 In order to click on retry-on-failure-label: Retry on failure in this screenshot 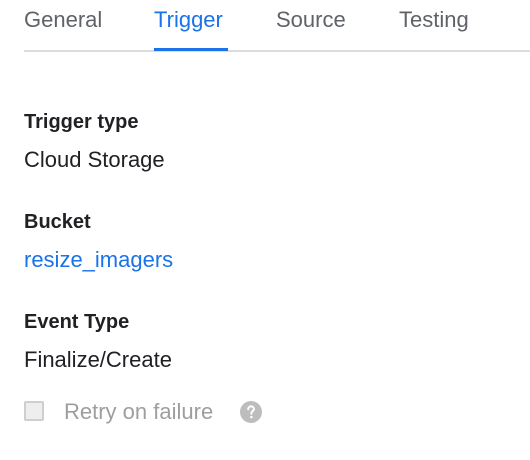, I will do `click(139, 411)`.